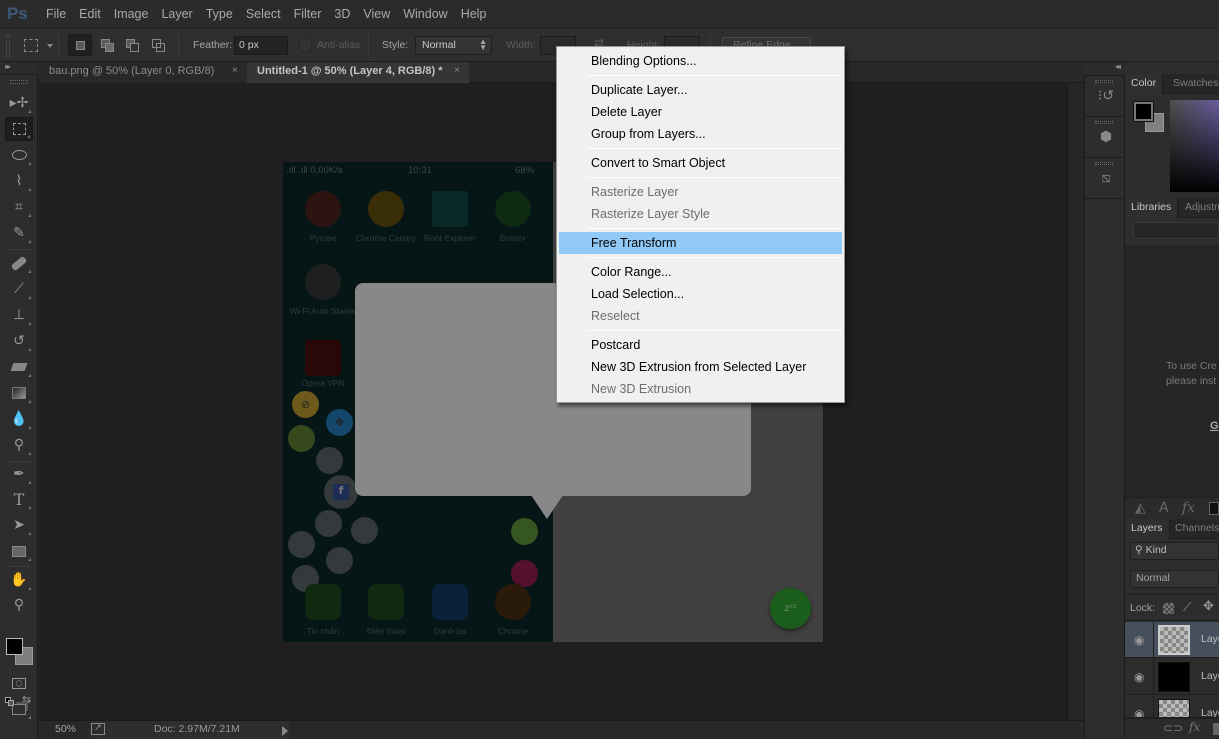 This screenshot has width=1219, height=739. What do you see at coordinates (700, 367) in the screenshot?
I see `menu-item-new-3d-extrusion-selected: New 3D Extrusion from Selected Layer` at bounding box center [700, 367].